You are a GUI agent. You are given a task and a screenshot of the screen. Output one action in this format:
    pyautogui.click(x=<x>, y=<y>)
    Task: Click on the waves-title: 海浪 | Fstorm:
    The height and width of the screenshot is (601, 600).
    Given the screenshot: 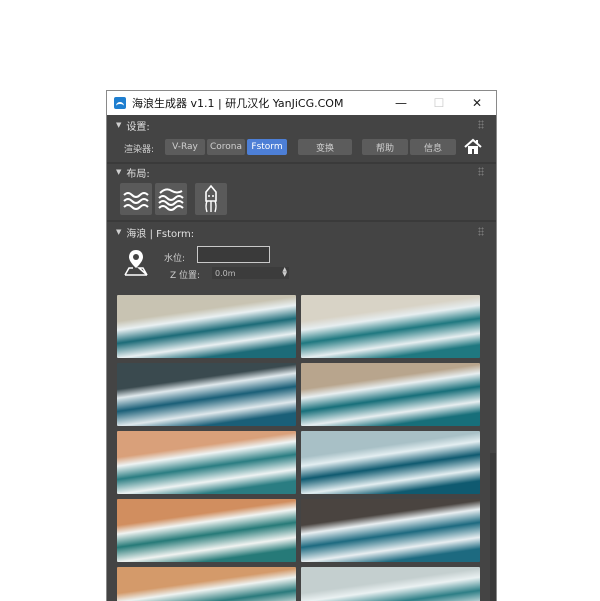 What is the action you would take?
    pyautogui.click(x=160, y=234)
    